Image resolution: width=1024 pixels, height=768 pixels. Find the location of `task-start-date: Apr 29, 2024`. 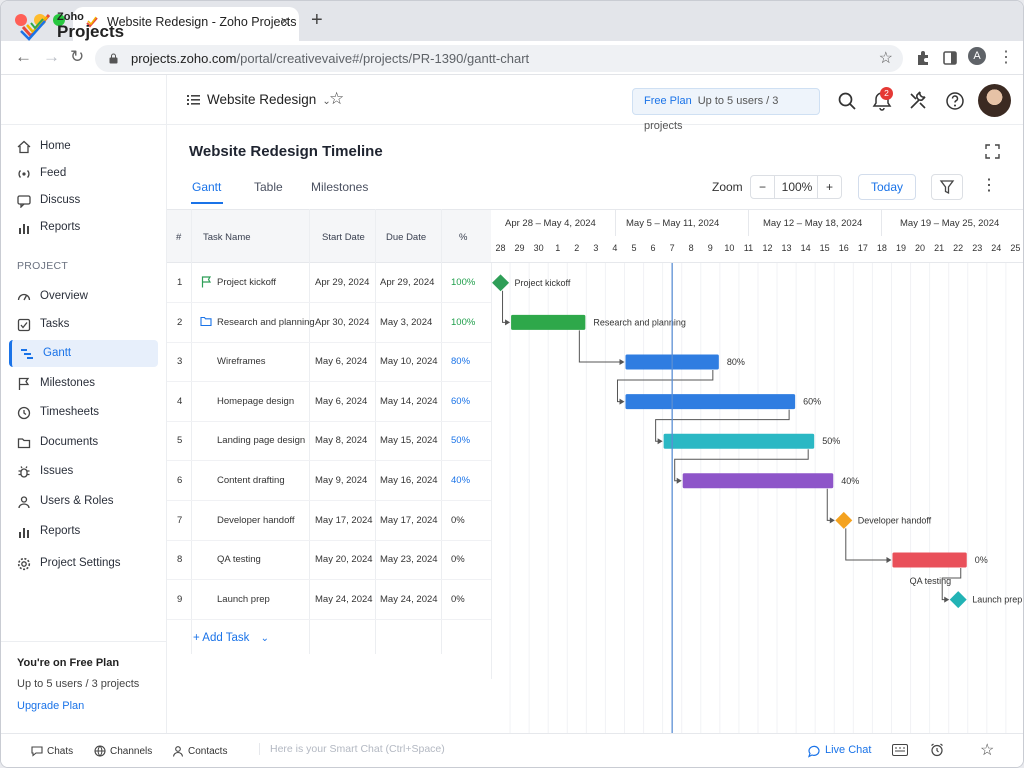

task-start-date: Apr 29, 2024 is located at coordinates (342, 282).